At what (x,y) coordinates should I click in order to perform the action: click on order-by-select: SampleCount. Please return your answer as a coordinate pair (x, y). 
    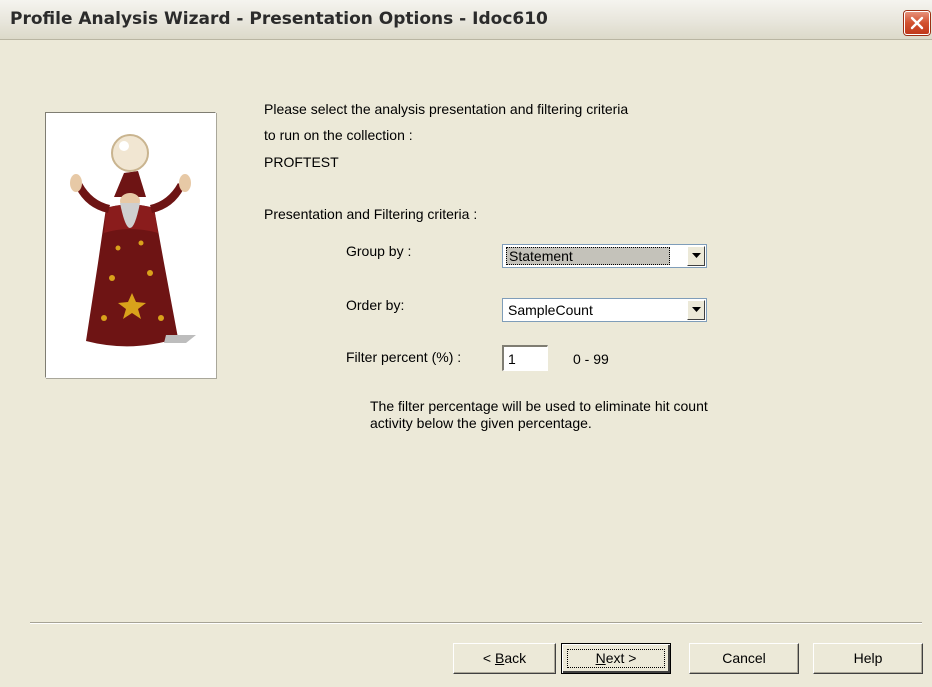
    Looking at the image, I should click on (604, 310).